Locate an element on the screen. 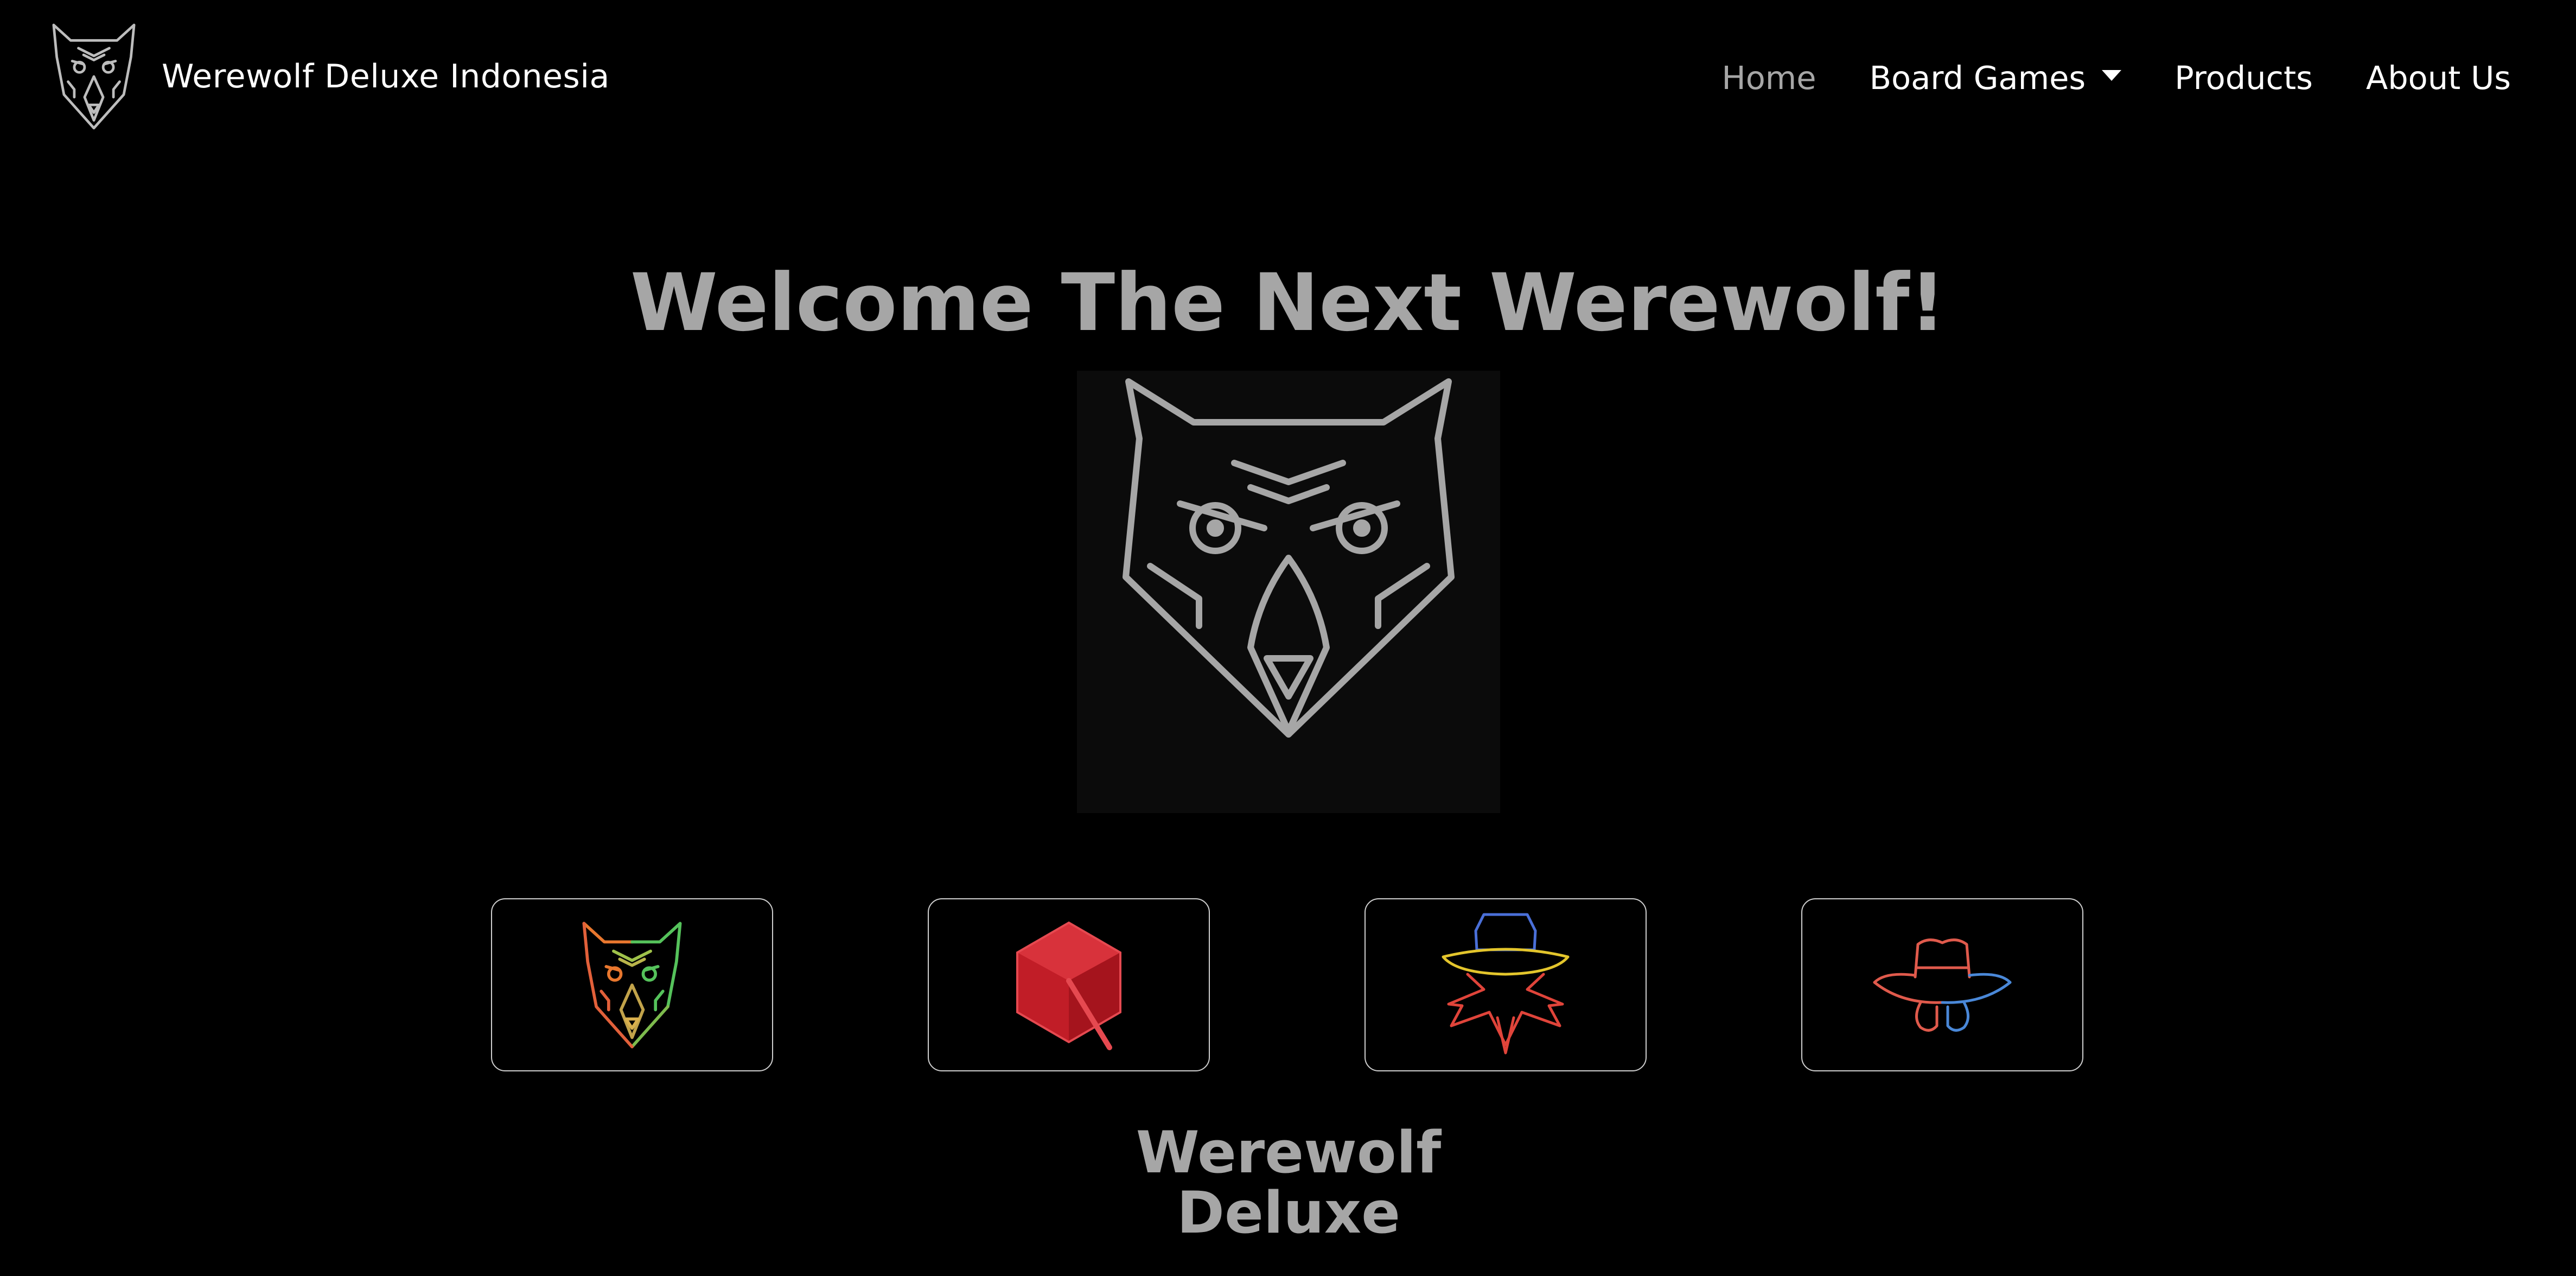  hero-title: Welcome The Next Werewolf! is located at coordinates (1288, 303).